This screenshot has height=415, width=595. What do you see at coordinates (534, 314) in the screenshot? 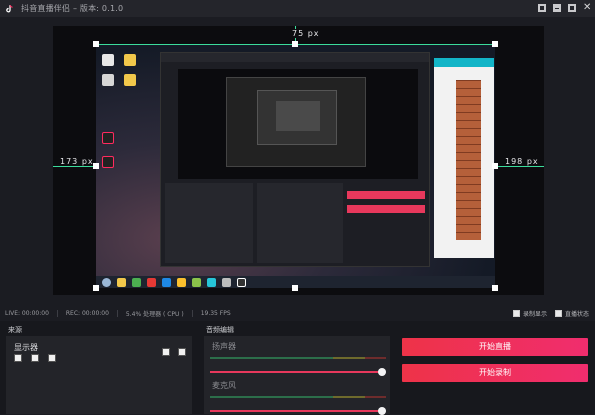
I see `record-display-label: 录制显示` at bounding box center [534, 314].